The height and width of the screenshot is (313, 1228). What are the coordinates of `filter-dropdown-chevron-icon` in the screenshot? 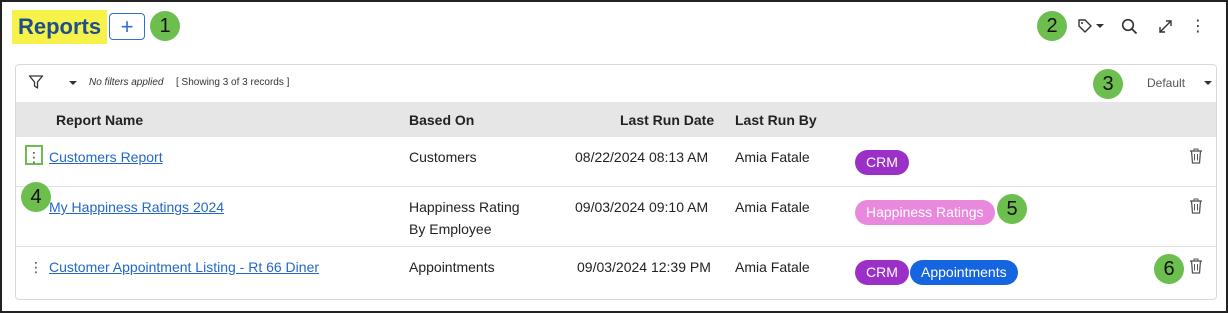 It's located at (73, 83).